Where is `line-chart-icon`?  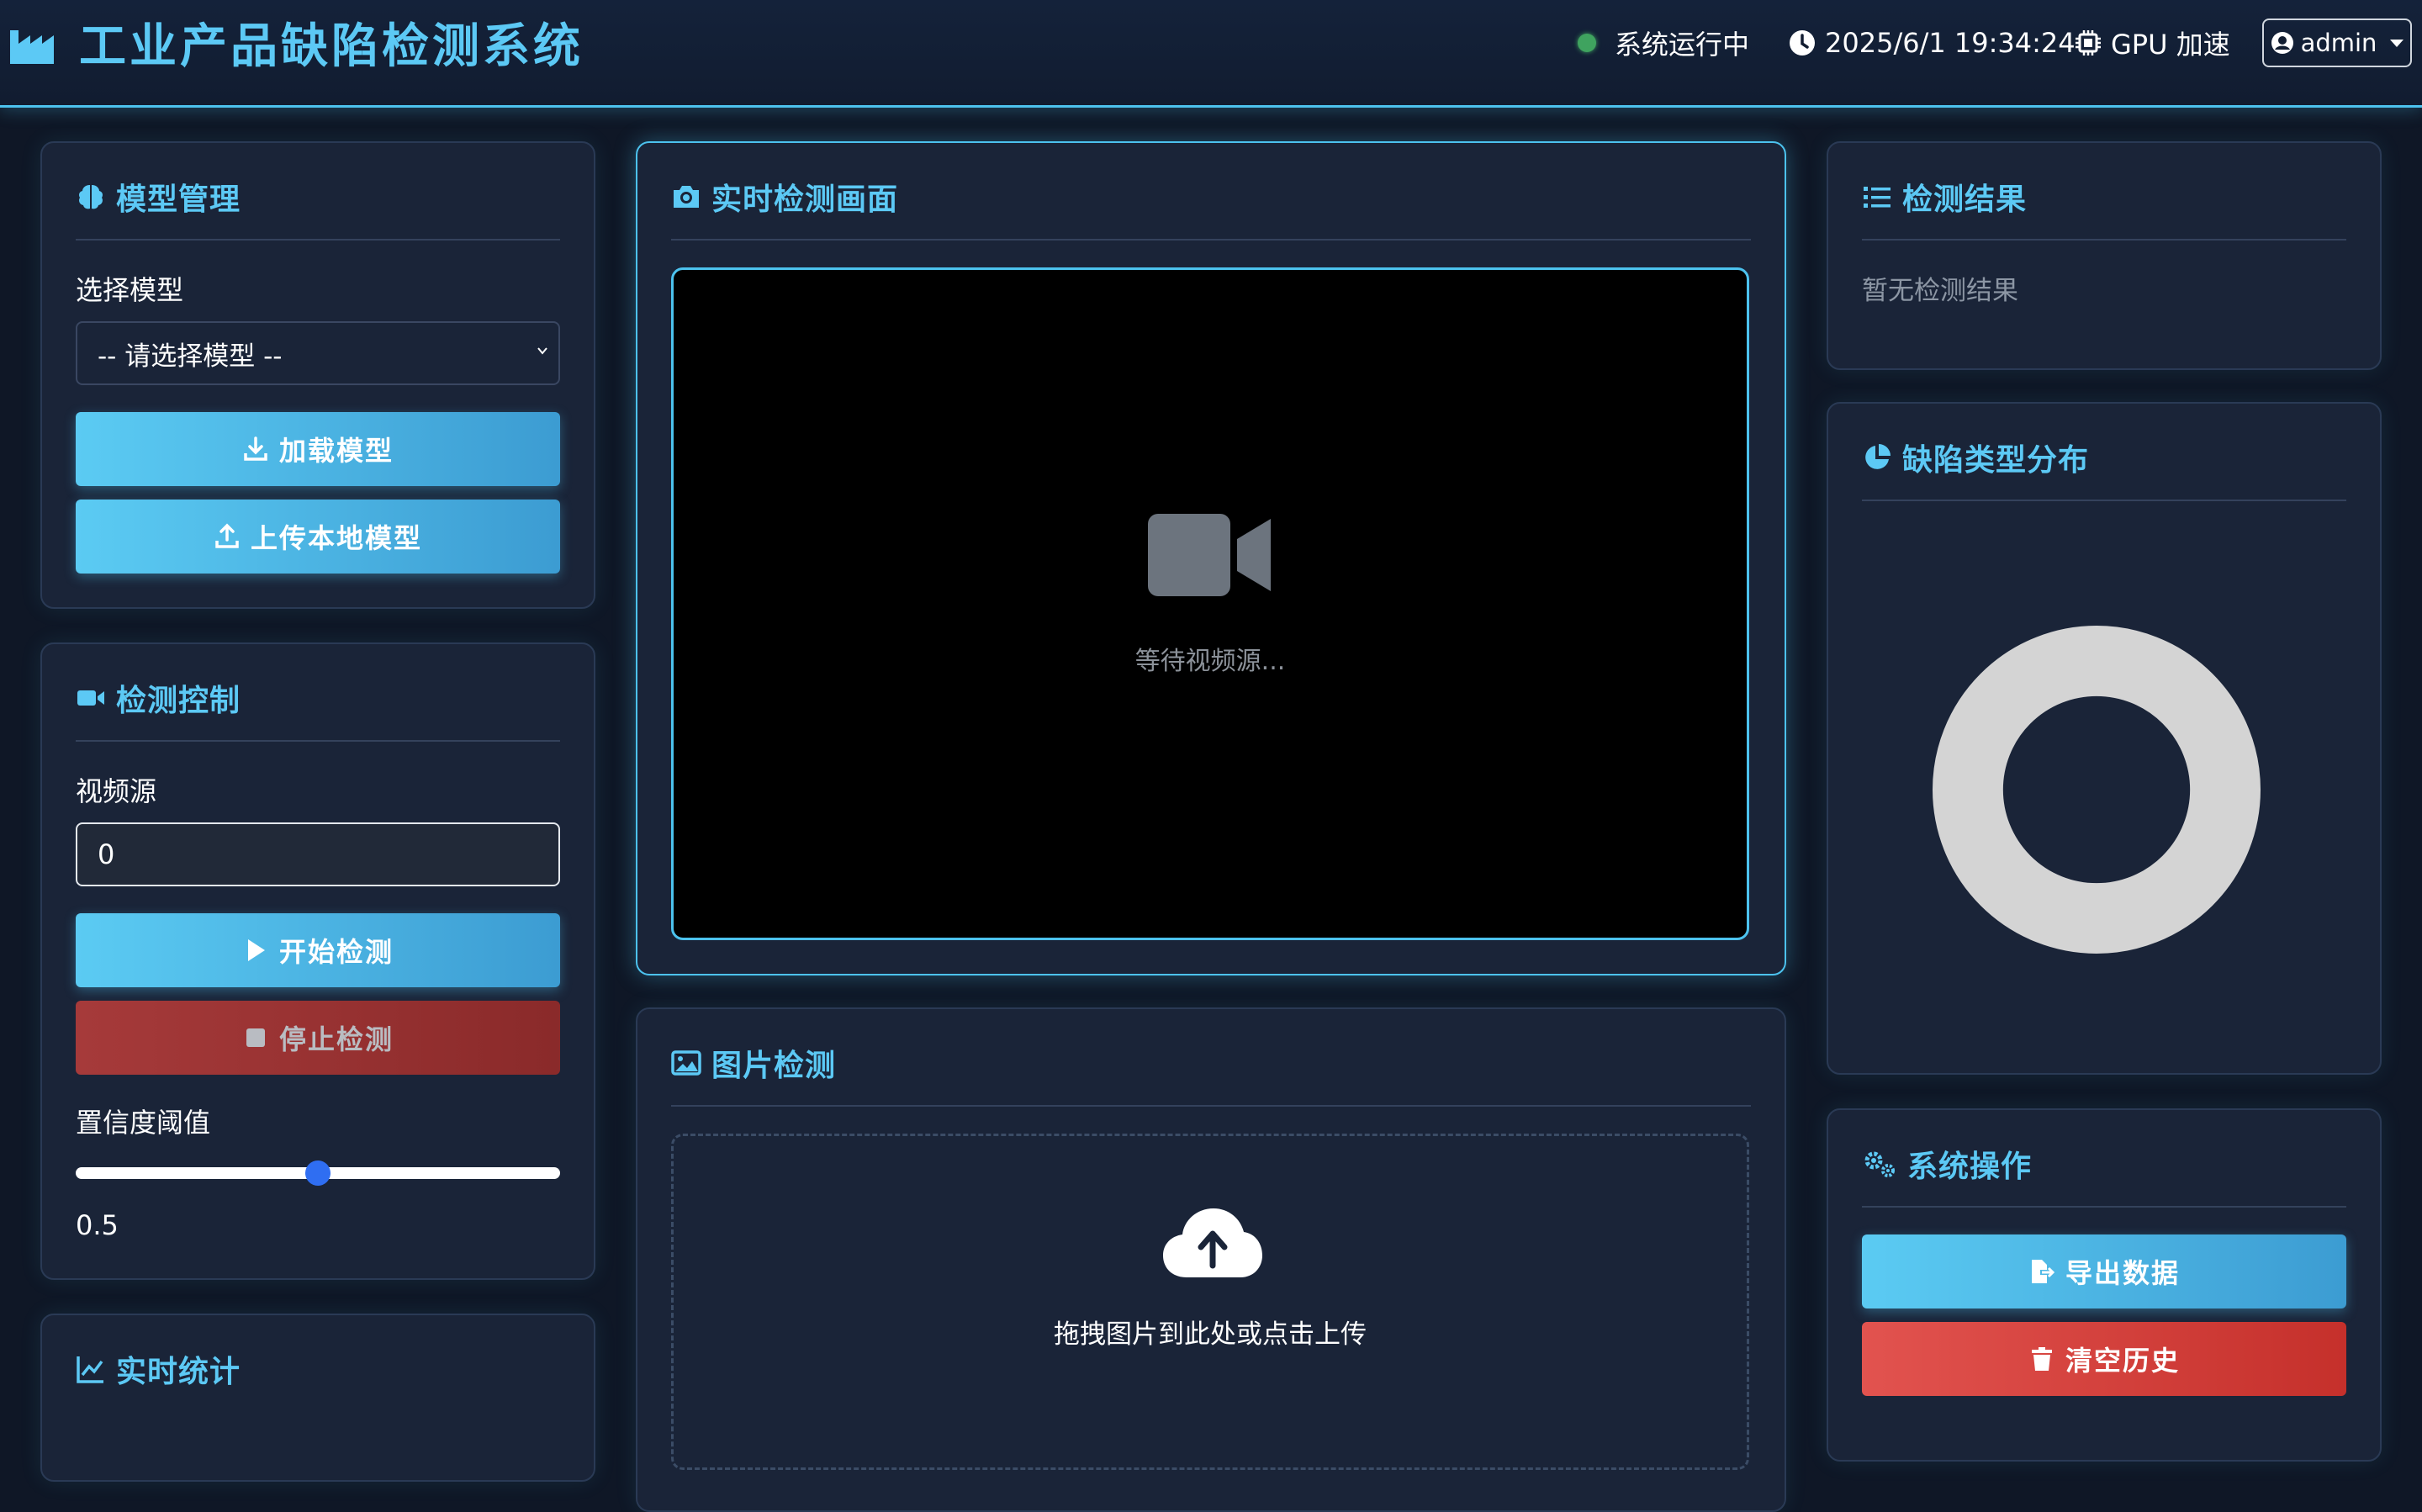 line-chart-icon is located at coordinates (90, 1369).